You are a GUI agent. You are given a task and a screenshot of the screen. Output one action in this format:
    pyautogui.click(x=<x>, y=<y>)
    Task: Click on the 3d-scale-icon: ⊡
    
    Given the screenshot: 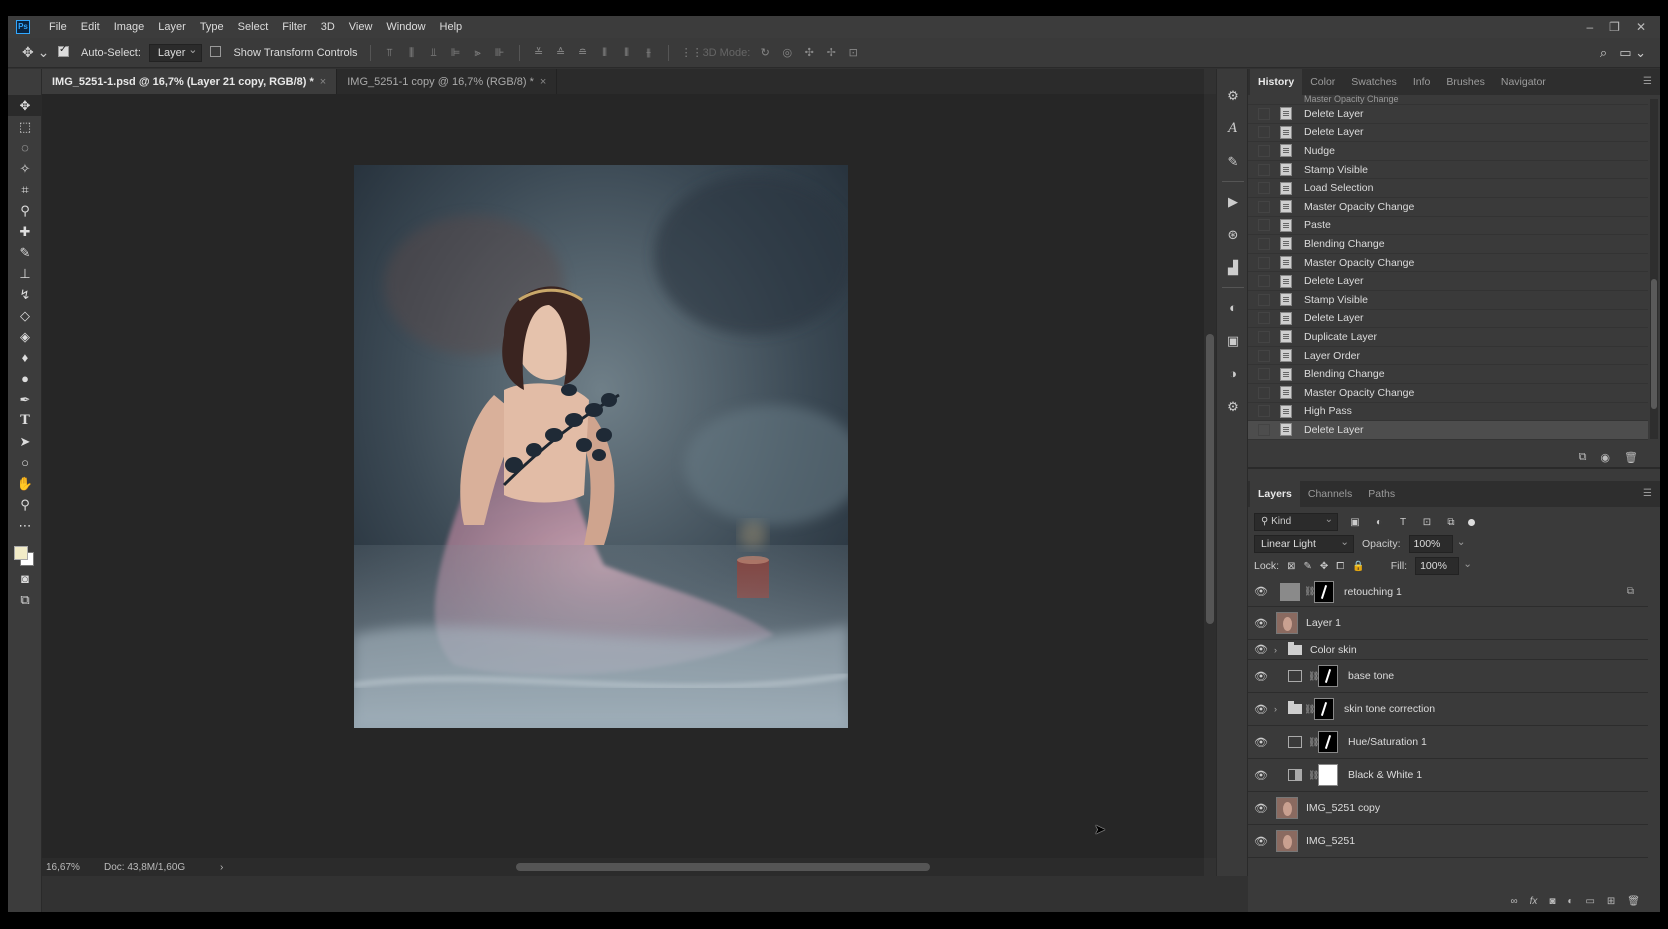 What is the action you would take?
    pyautogui.click(x=853, y=53)
    